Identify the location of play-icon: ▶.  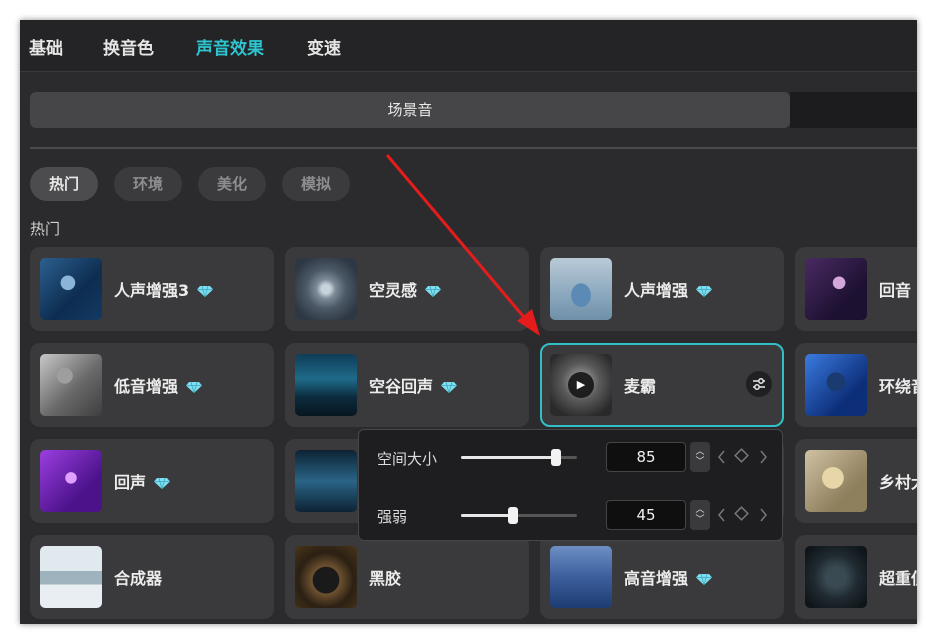
(581, 385).